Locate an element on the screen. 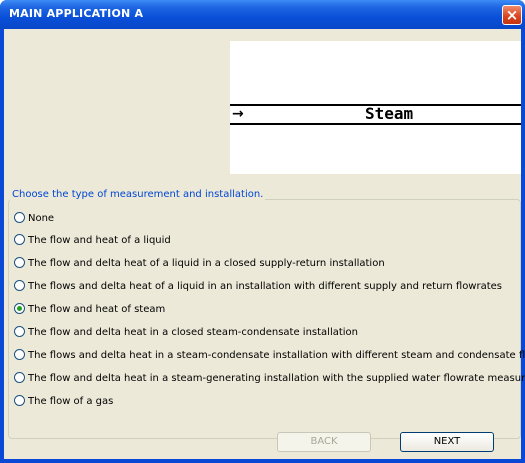 Image resolution: width=525 pixels, height=463 pixels. back-button: BACK is located at coordinates (324, 442).